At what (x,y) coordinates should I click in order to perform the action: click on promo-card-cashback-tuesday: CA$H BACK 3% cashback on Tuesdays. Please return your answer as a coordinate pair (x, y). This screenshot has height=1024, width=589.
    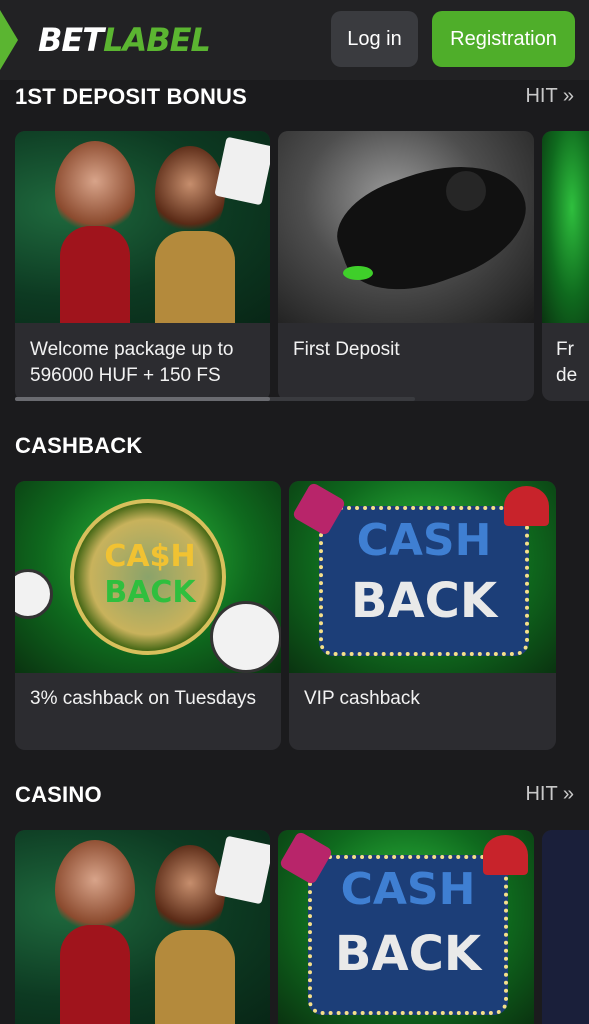
    Looking at the image, I should click on (148, 615).